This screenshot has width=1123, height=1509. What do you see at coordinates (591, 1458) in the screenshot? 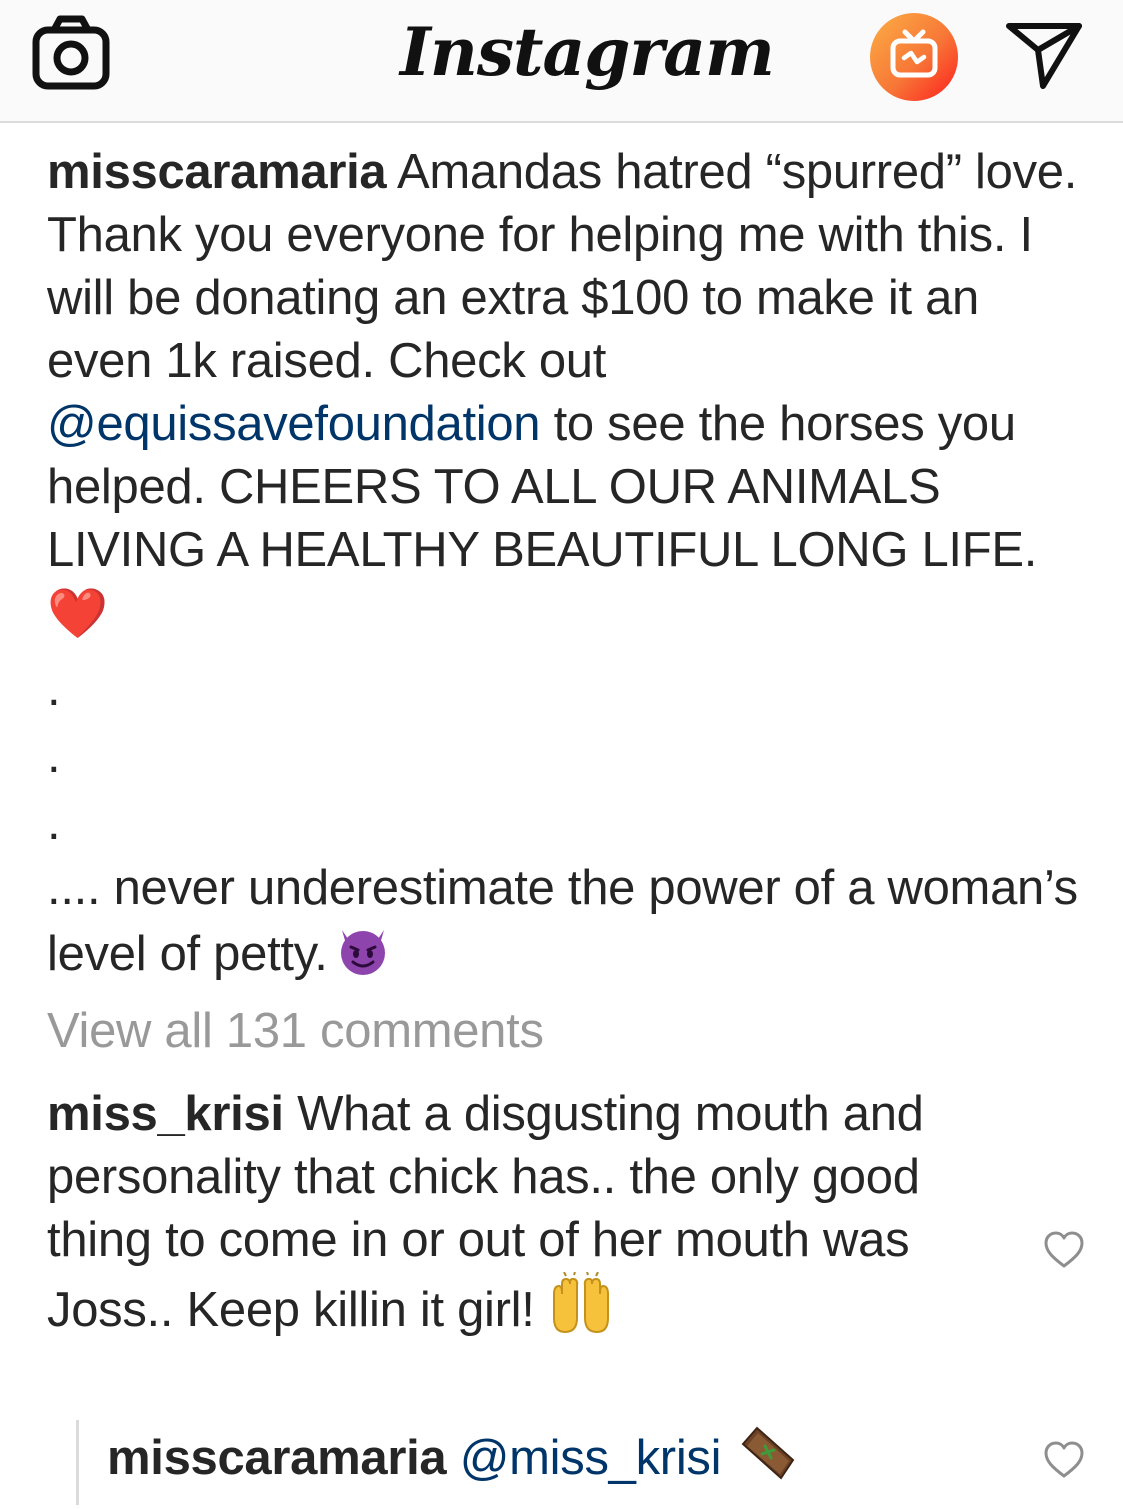
I see `reply-mention-link: @miss_krisi` at bounding box center [591, 1458].